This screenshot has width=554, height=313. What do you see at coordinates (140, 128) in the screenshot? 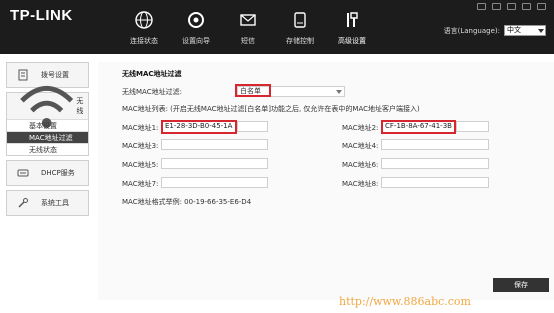
I see `mac-label-1: MAC地址1:` at bounding box center [140, 128].